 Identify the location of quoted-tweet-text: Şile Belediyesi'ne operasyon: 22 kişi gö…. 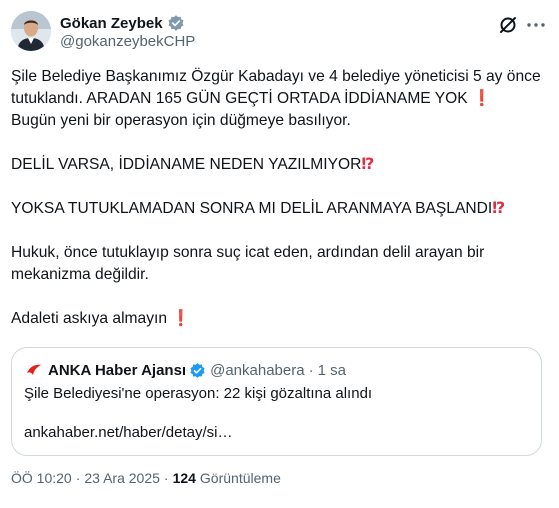
(198, 393).